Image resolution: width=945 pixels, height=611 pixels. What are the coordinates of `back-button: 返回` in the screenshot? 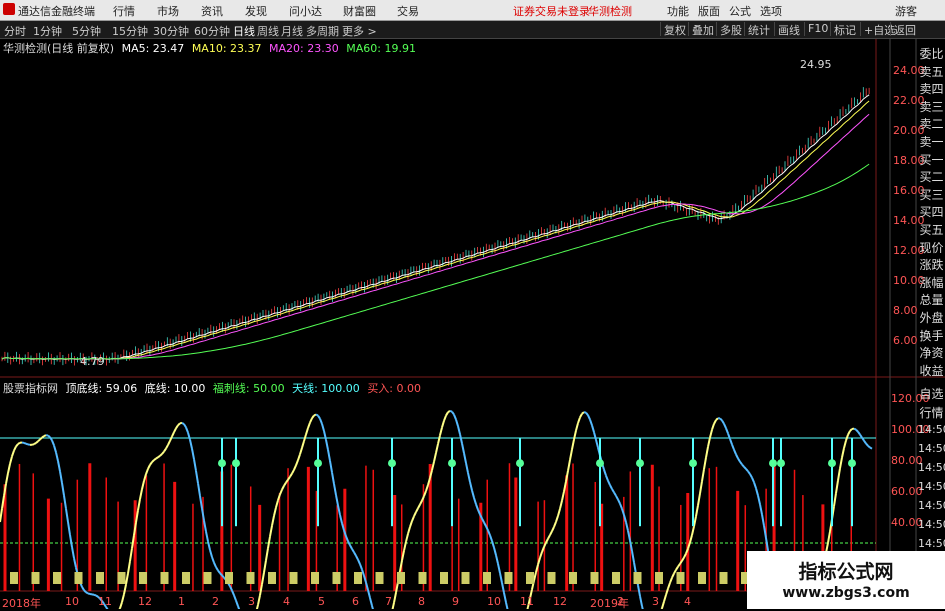 It's located at (904, 29).